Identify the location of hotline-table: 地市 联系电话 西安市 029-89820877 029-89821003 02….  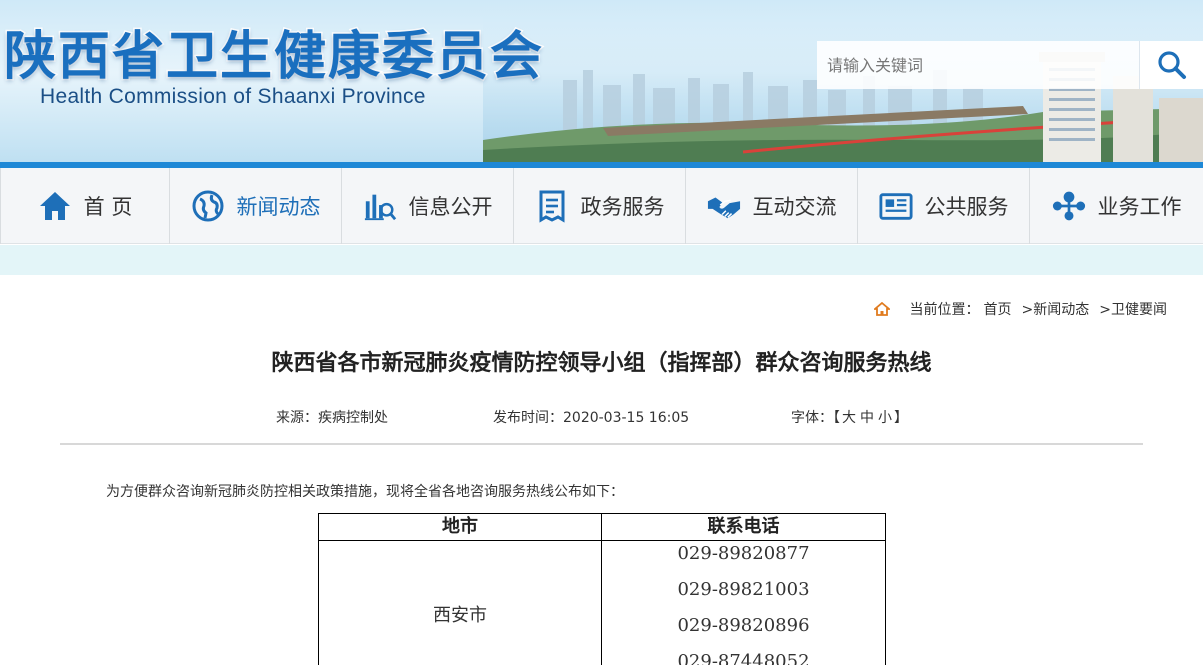
(602, 589).